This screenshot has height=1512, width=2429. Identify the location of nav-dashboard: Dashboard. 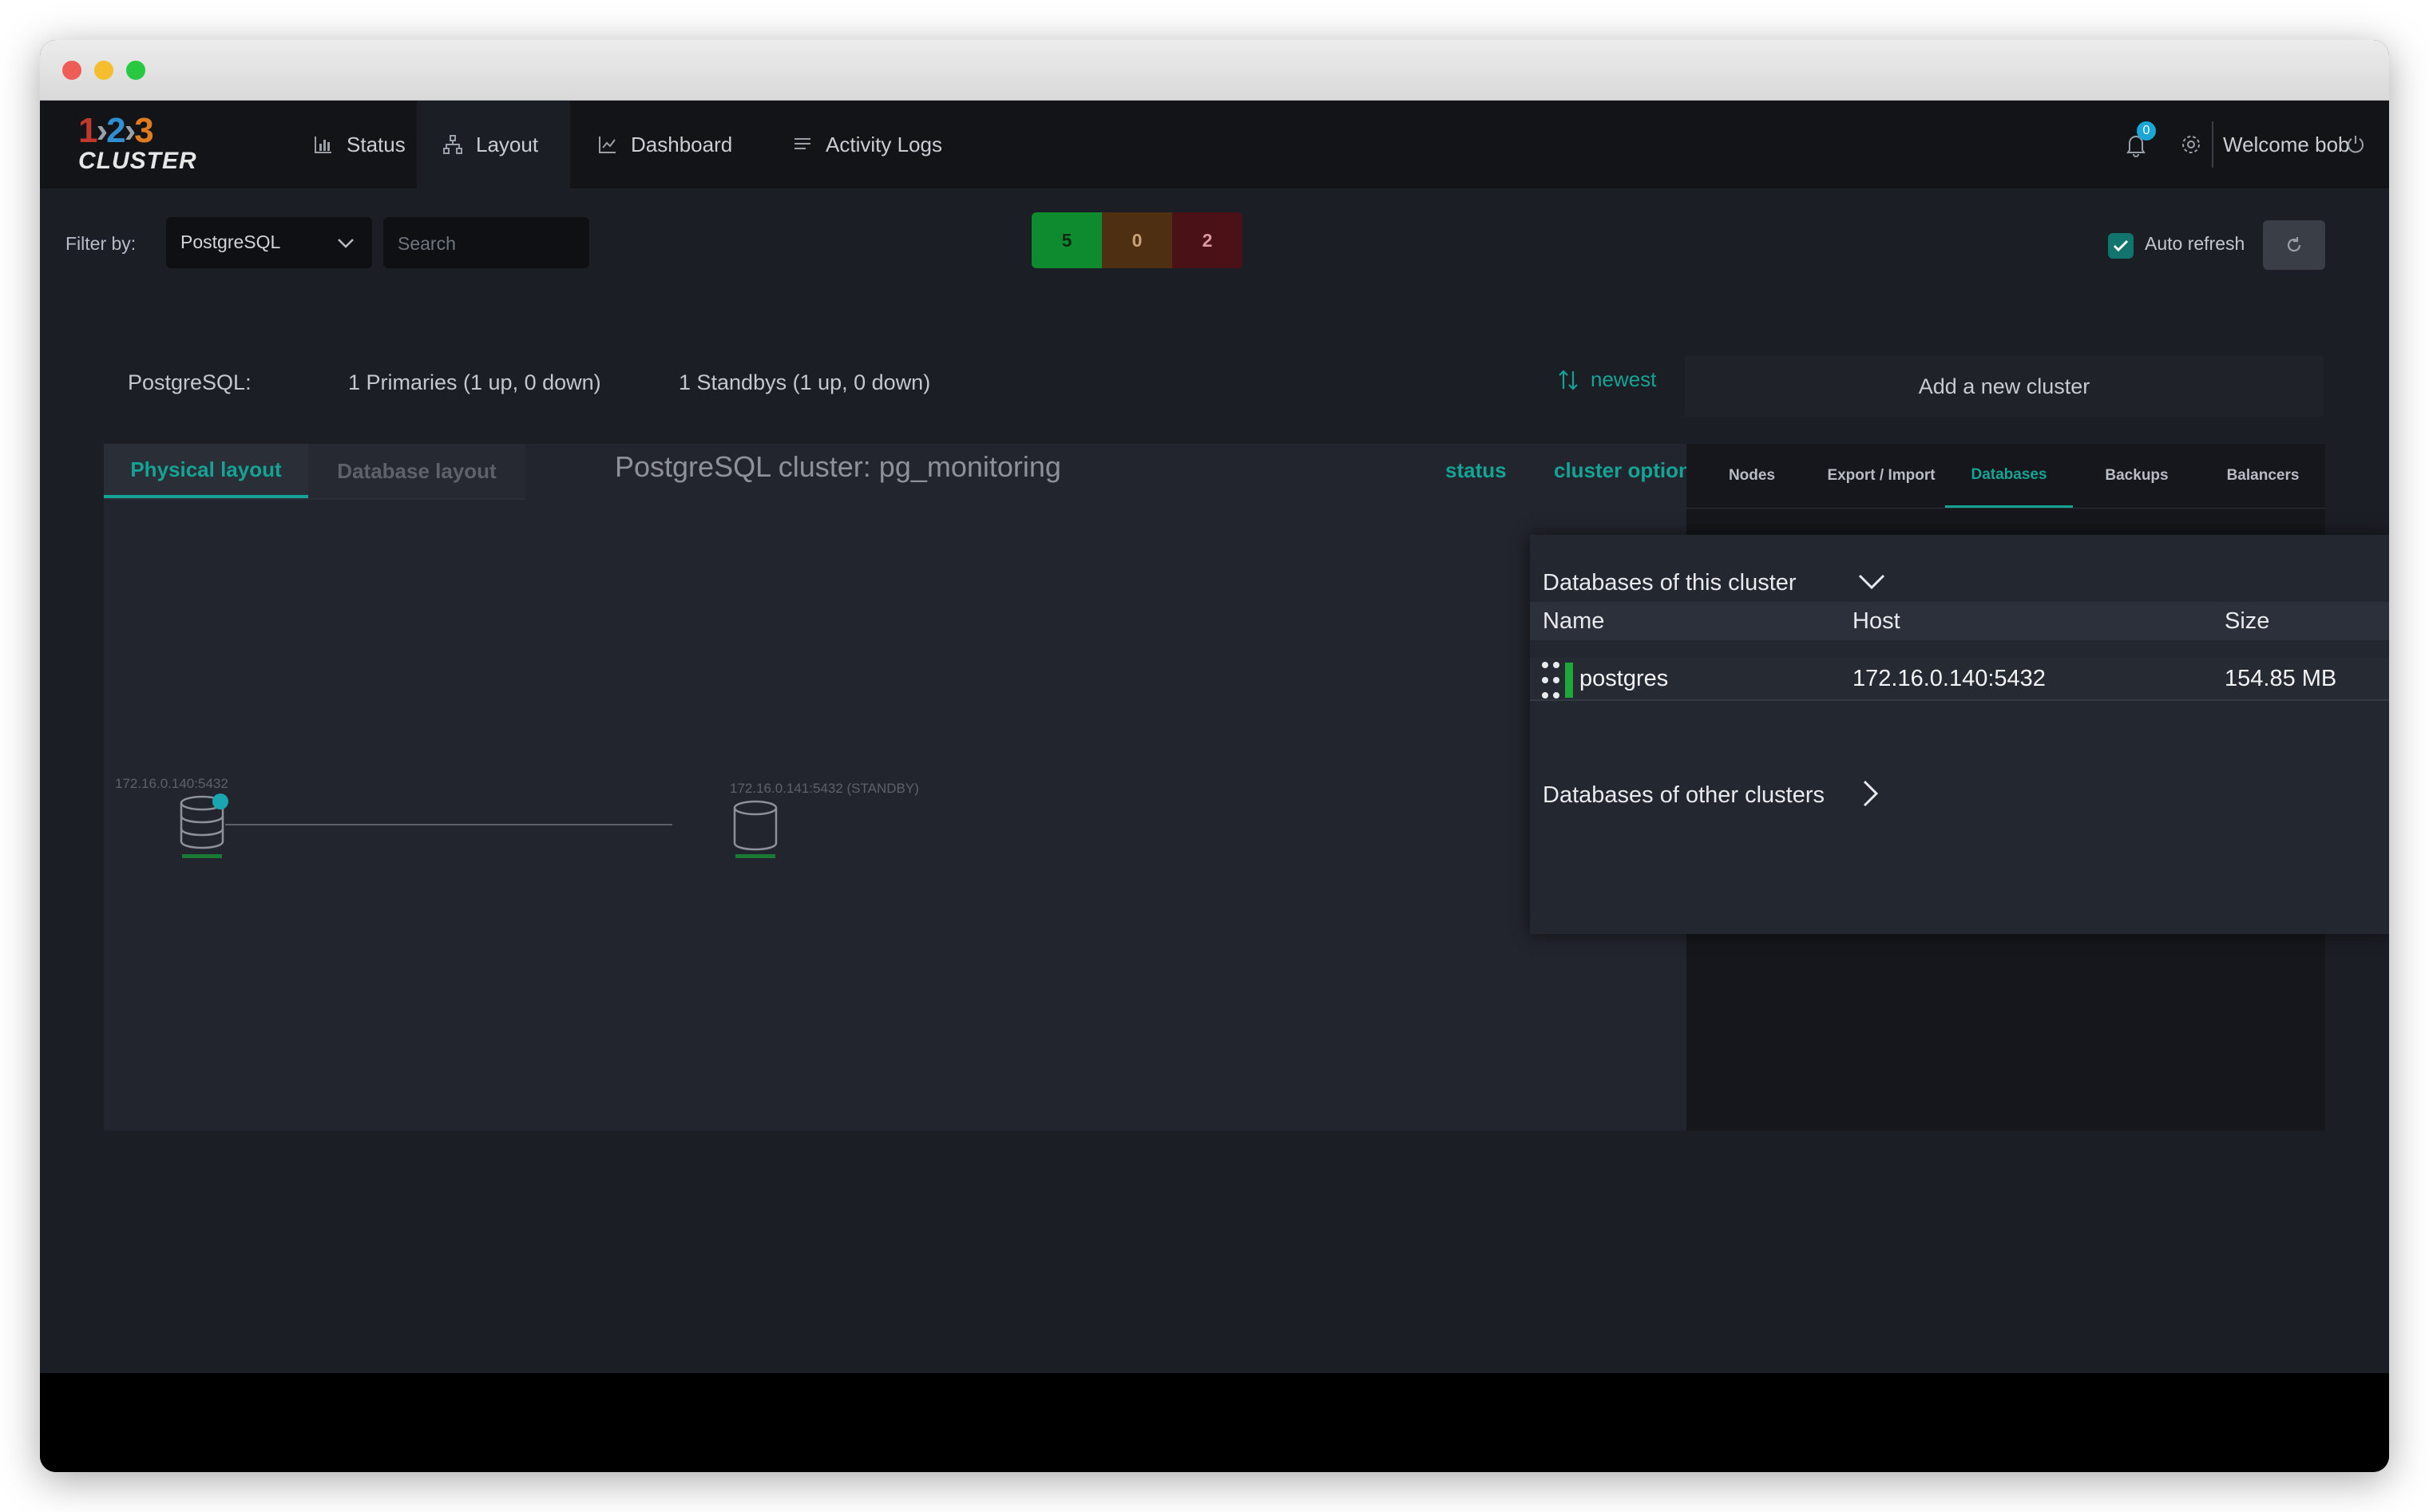
(681, 144).